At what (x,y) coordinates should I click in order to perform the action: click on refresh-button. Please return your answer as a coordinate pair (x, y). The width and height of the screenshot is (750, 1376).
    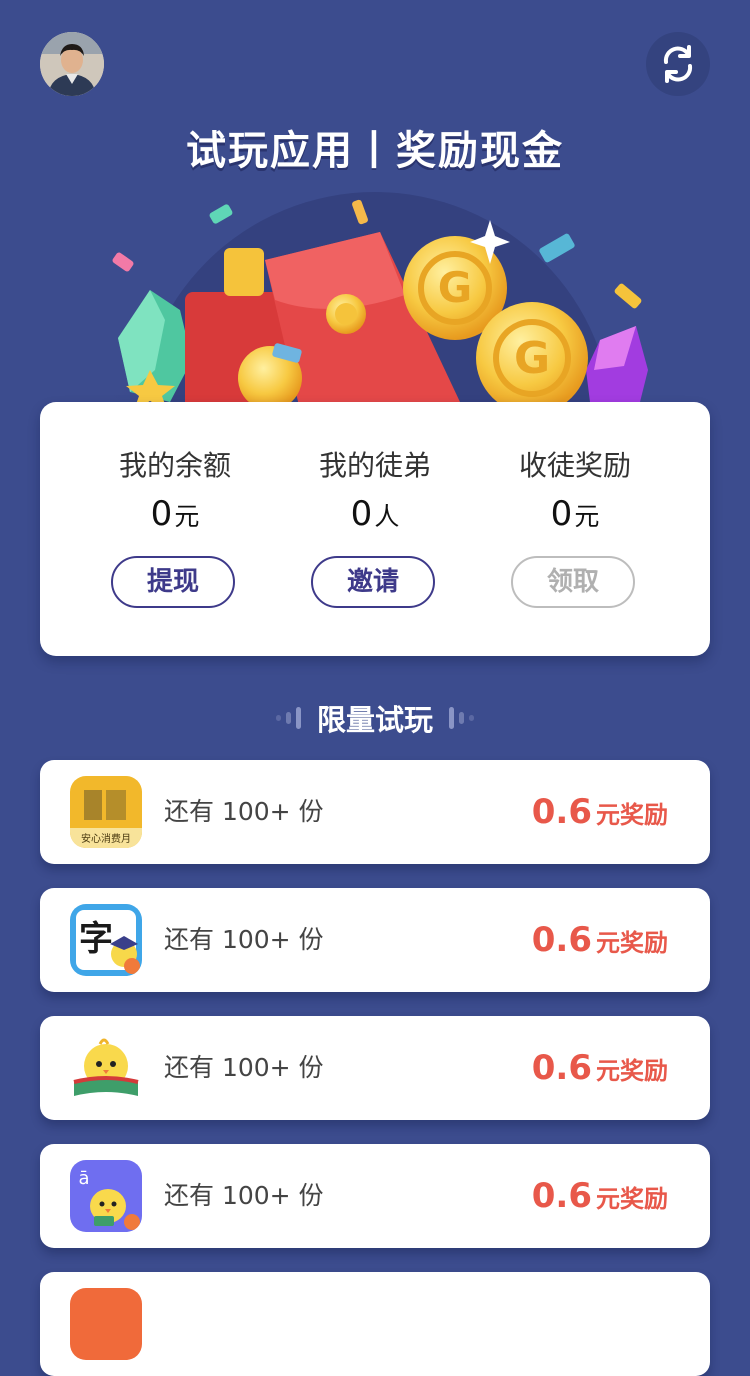
    Looking at the image, I should click on (678, 64).